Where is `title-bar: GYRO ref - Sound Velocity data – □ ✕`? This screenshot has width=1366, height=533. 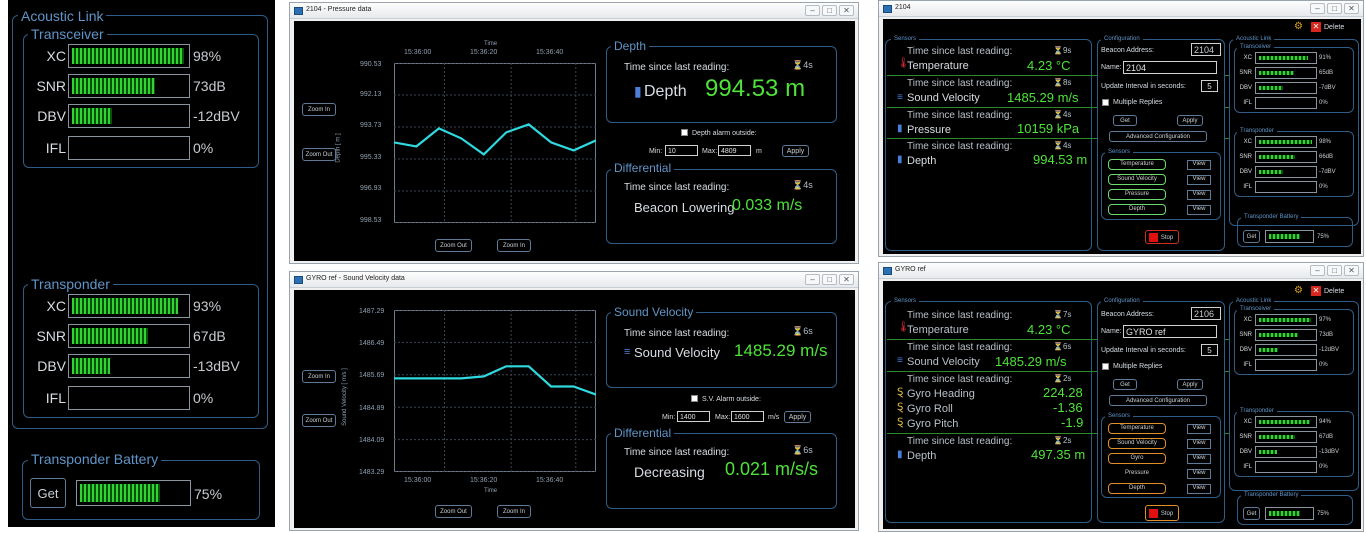 title-bar: GYRO ref - Sound Velocity data – □ ✕ is located at coordinates (574, 280).